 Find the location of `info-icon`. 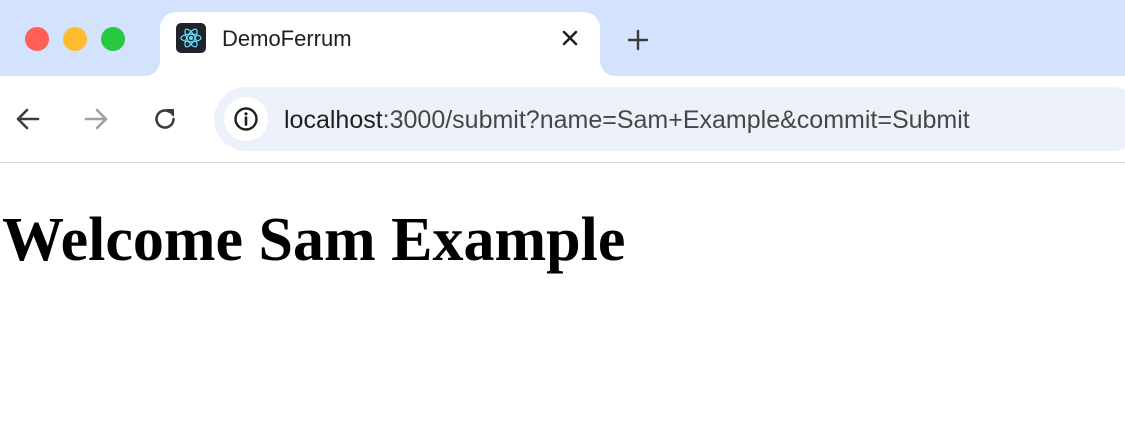

info-icon is located at coordinates (246, 119).